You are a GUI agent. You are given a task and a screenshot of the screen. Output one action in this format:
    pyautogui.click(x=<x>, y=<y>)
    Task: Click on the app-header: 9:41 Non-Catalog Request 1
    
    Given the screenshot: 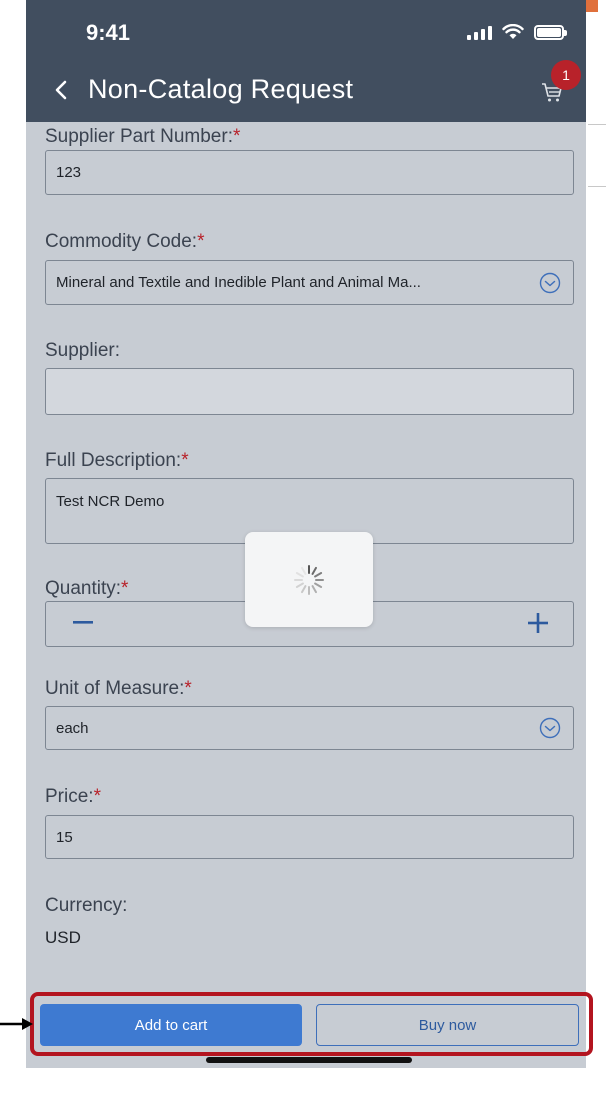 What is the action you would take?
    pyautogui.click(x=306, y=61)
    